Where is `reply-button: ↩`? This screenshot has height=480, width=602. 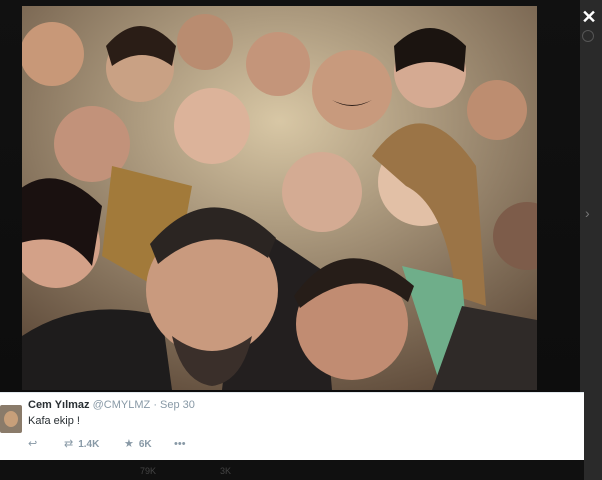
reply-button: ↩ is located at coordinates (35, 444).